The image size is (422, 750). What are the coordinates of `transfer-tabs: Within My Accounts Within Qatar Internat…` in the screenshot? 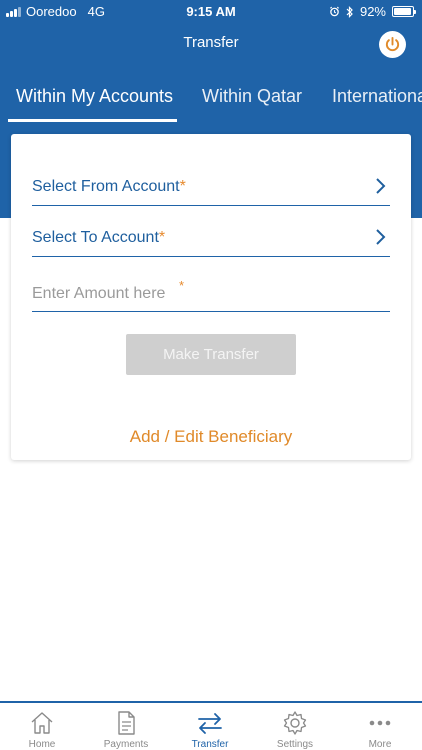 It's located at (211, 101).